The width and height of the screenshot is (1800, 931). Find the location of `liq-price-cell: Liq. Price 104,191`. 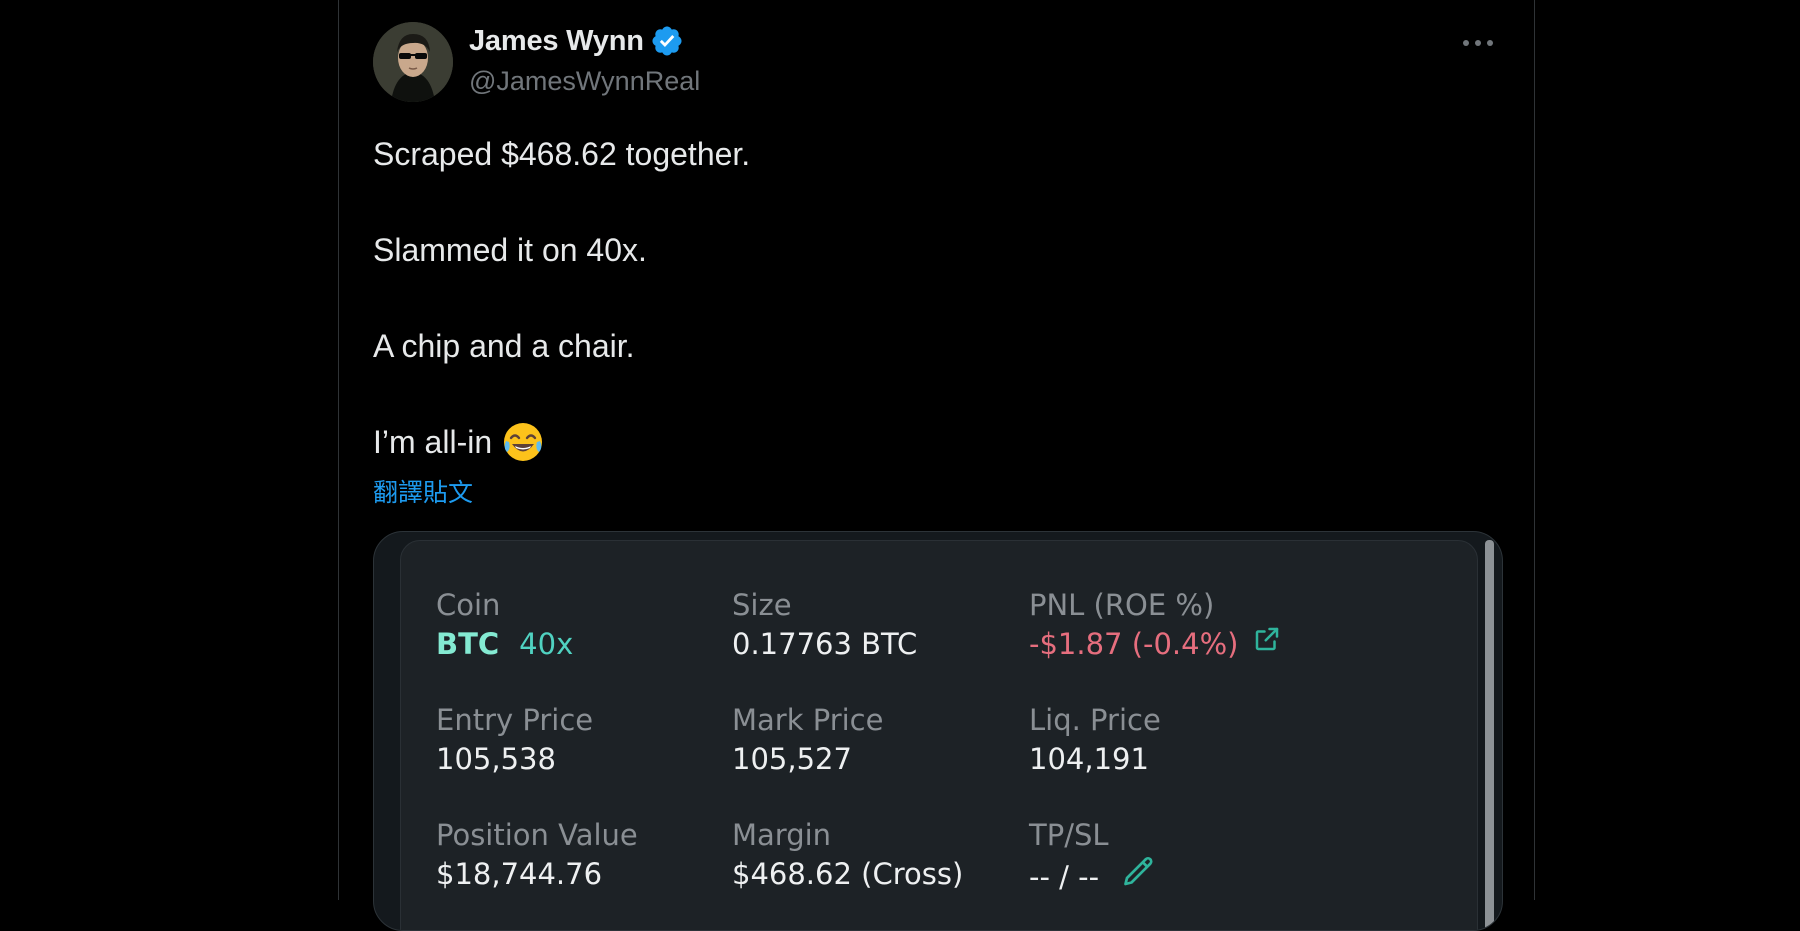

liq-price-cell: Liq. Price 104,191 is located at coordinates (1095, 740).